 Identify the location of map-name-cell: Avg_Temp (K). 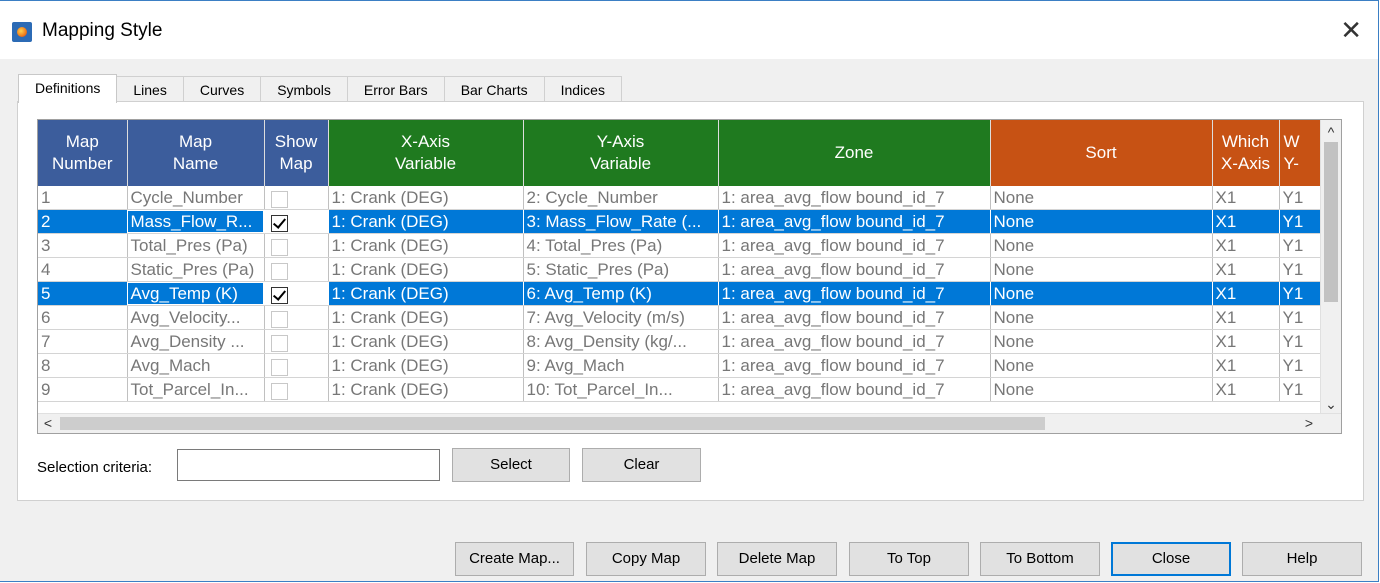
(196, 293).